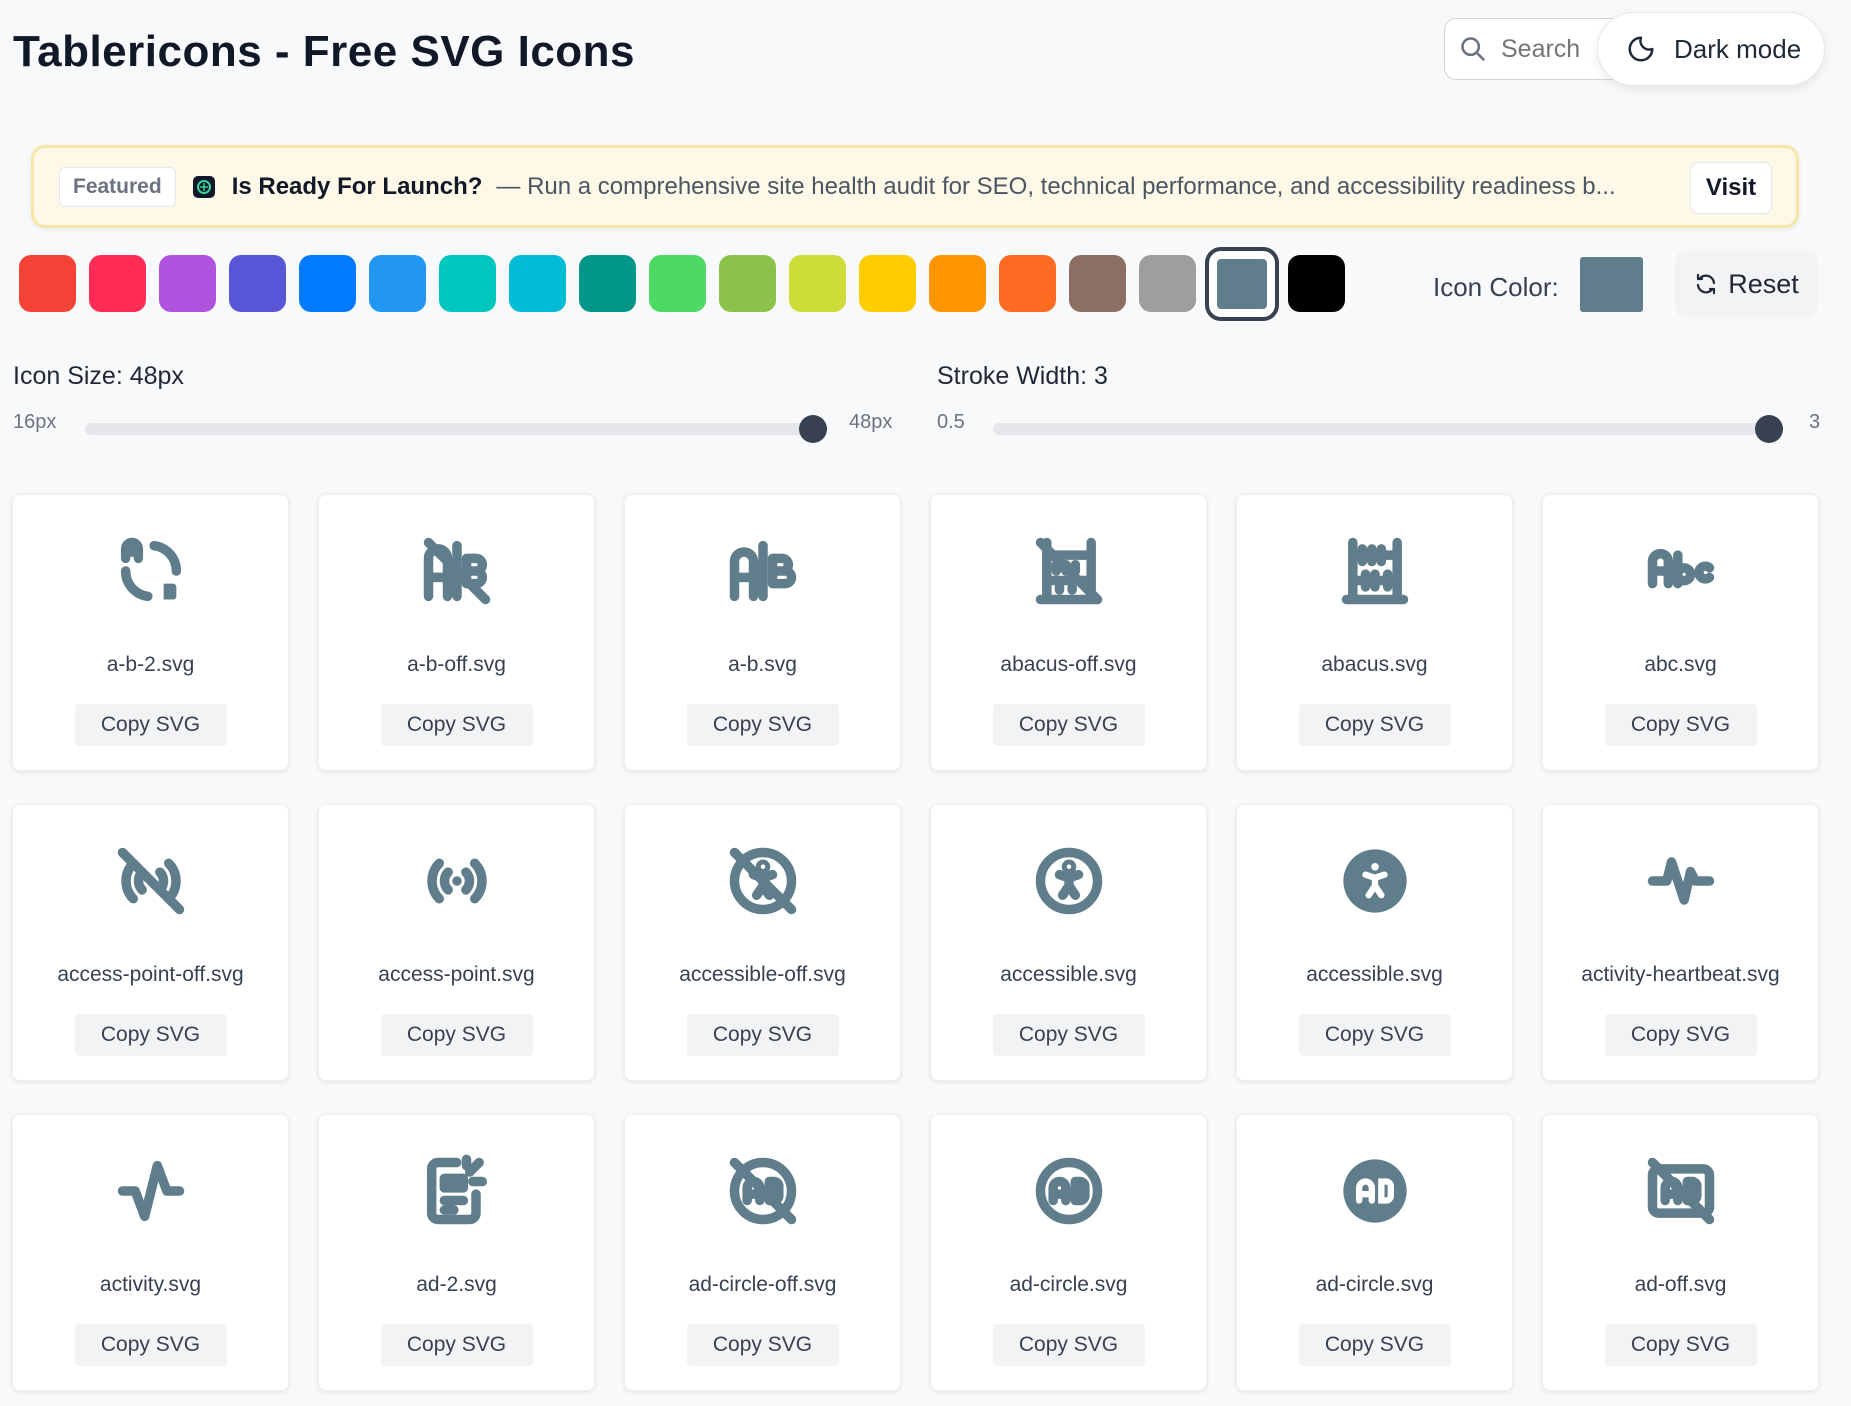  I want to click on icon-color-picker, so click(1611, 284).